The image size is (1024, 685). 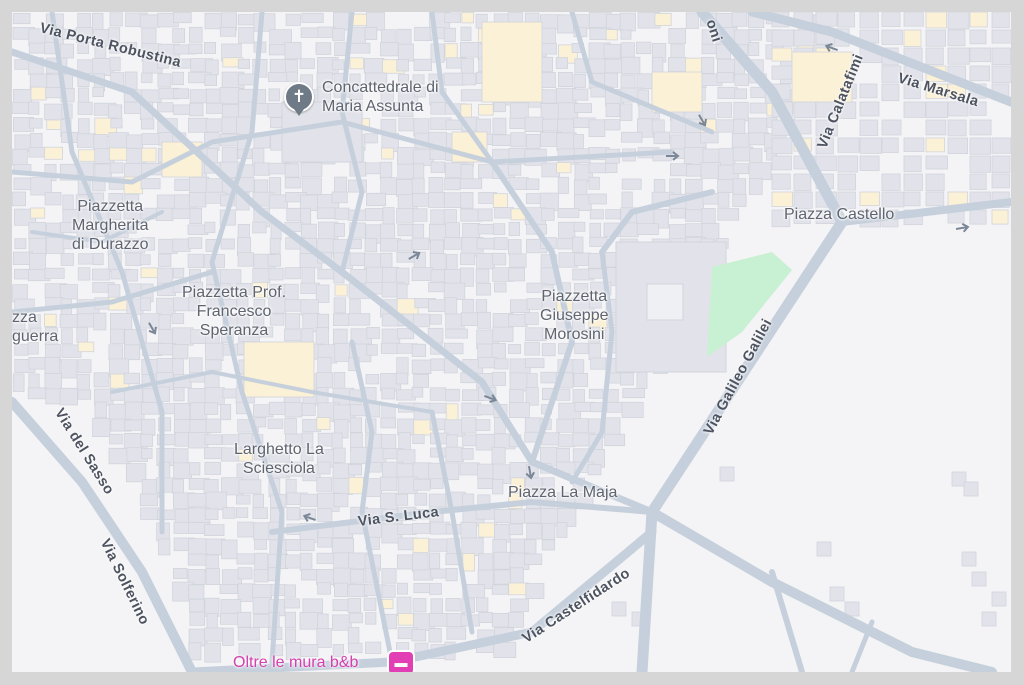 What do you see at coordinates (234, 311) in the screenshot?
I see `place-label-speranza: Piazzetta Prof. Francesco Speranza` at bounding box center [234, 311].